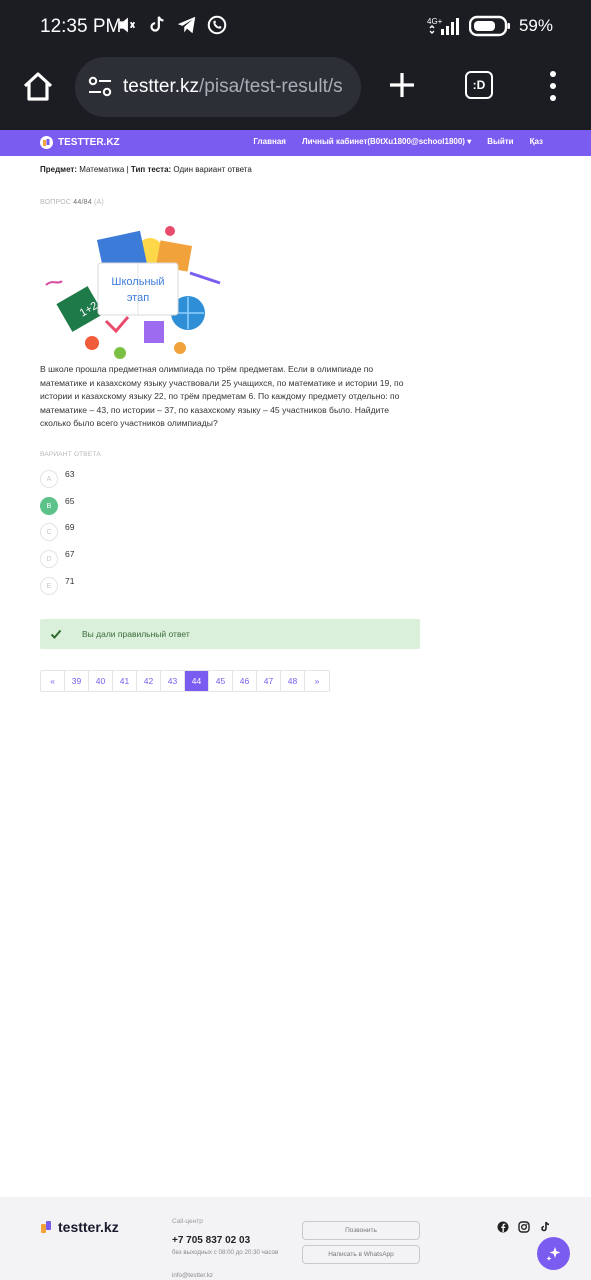 Image resolution: width=591 pixels, height=1280 pixels. I want to click on answer-letter: B, so click(49, 506).